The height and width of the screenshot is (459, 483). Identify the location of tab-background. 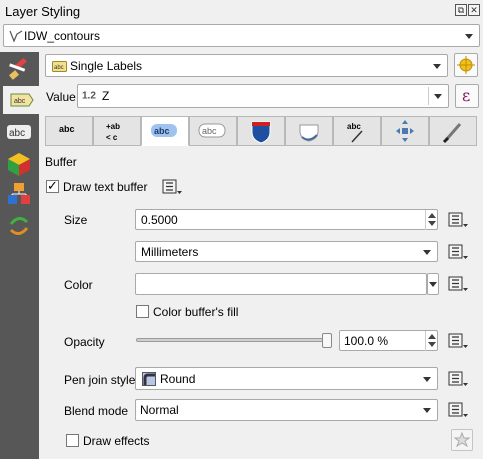
(261, 131).